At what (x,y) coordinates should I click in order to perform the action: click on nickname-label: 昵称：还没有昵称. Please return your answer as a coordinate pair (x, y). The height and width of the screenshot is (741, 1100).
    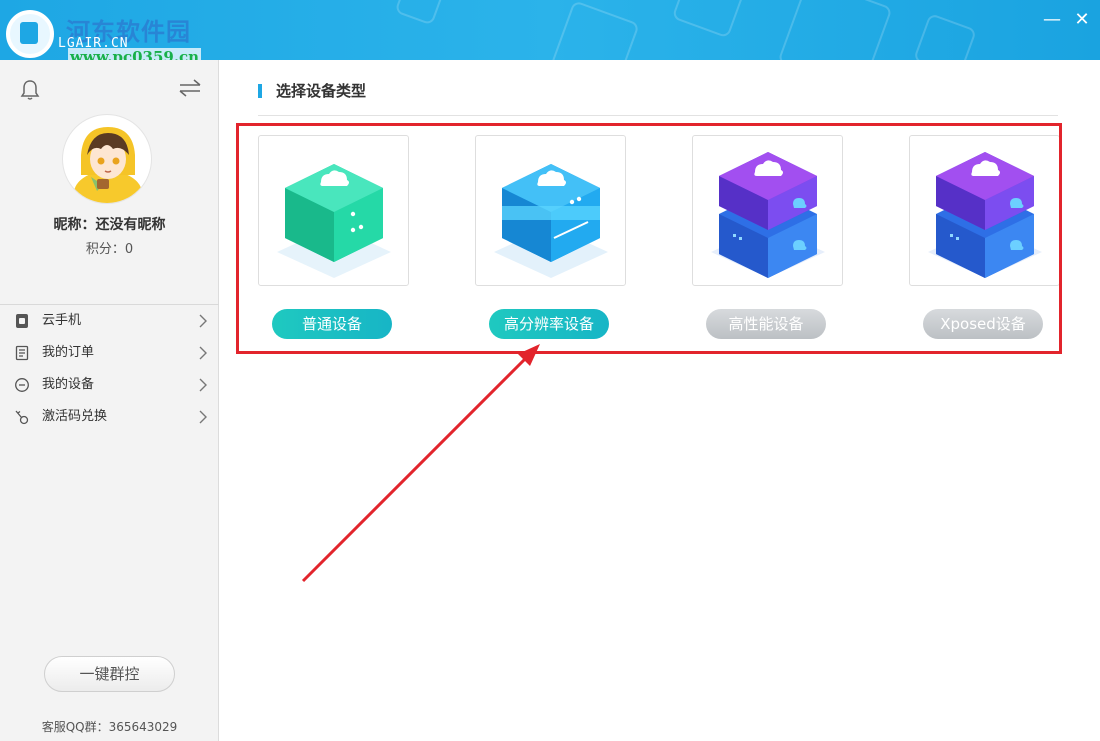
    Looking at the image, I should click on (109, 225).